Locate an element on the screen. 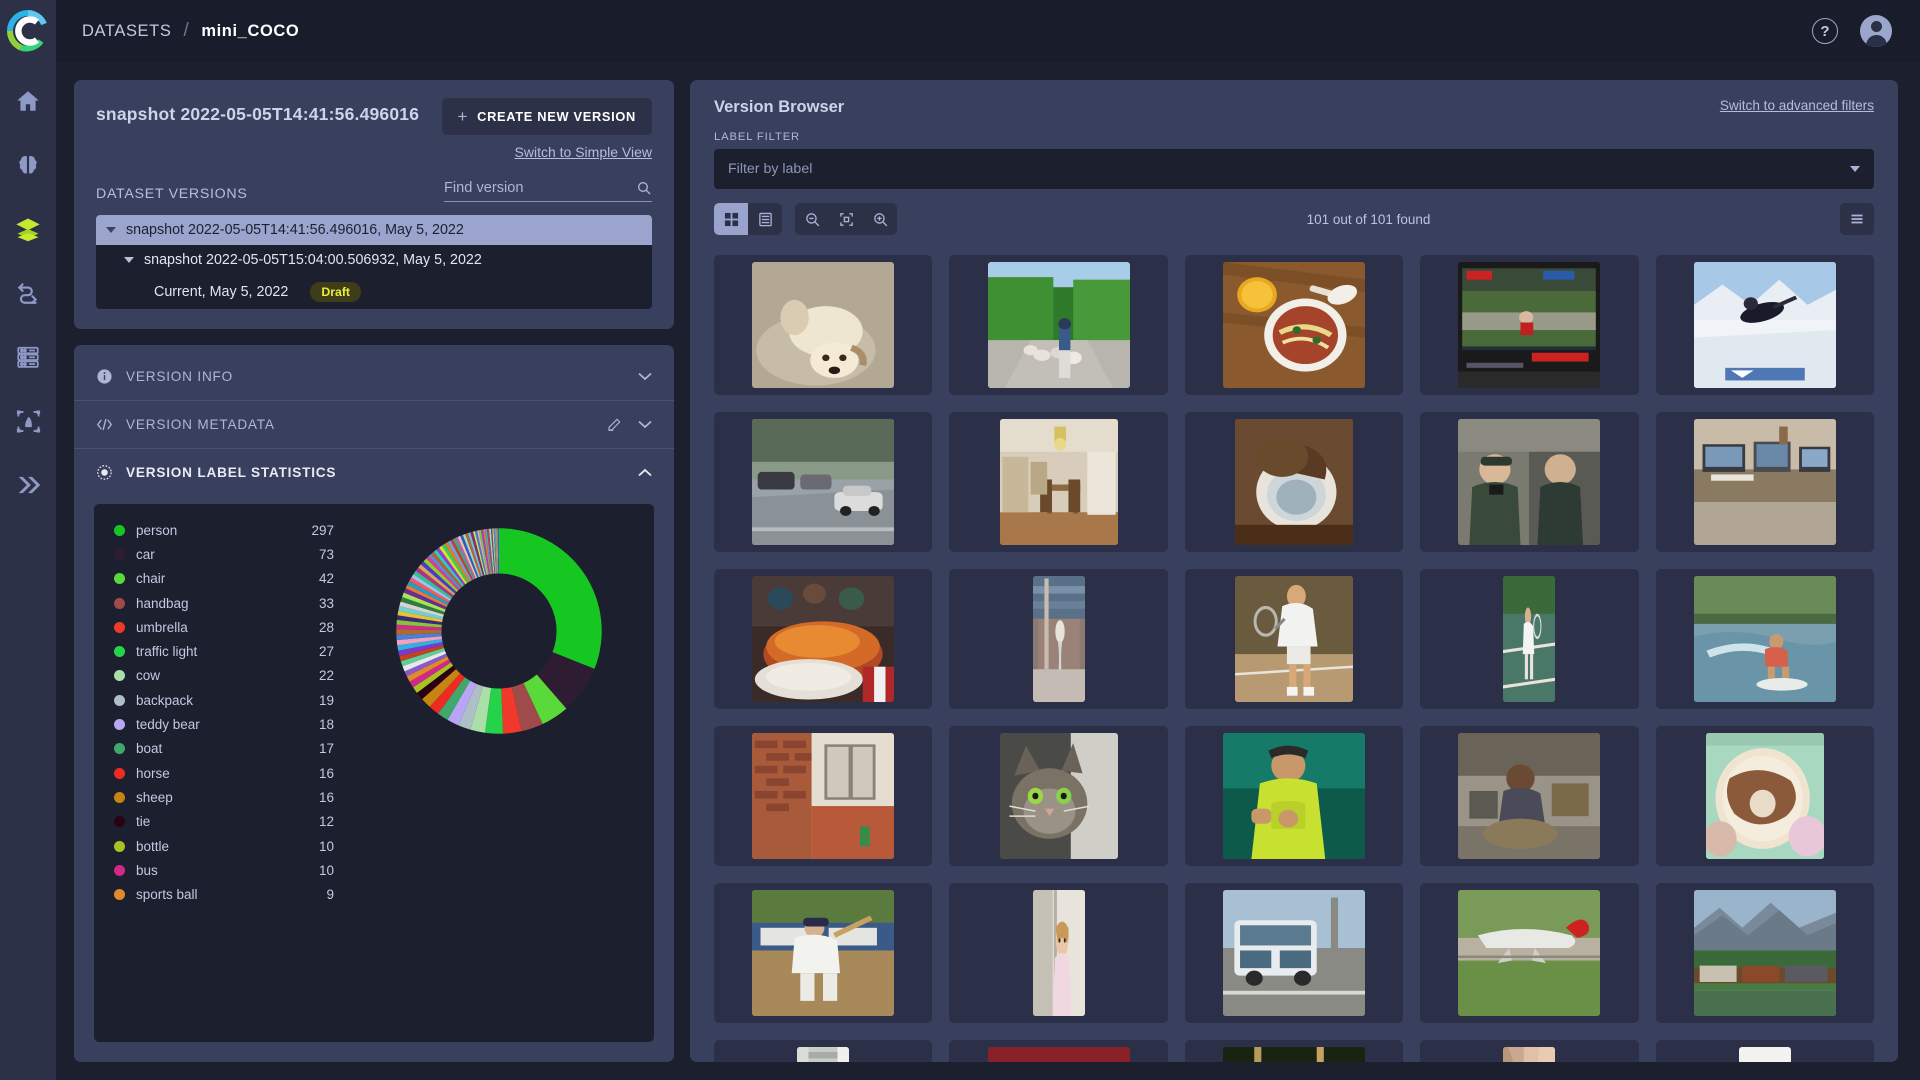 This screenshot has height=1080, width=1920. toddler-in-doorway-thumbnail is located at coordinates (1058, 953).